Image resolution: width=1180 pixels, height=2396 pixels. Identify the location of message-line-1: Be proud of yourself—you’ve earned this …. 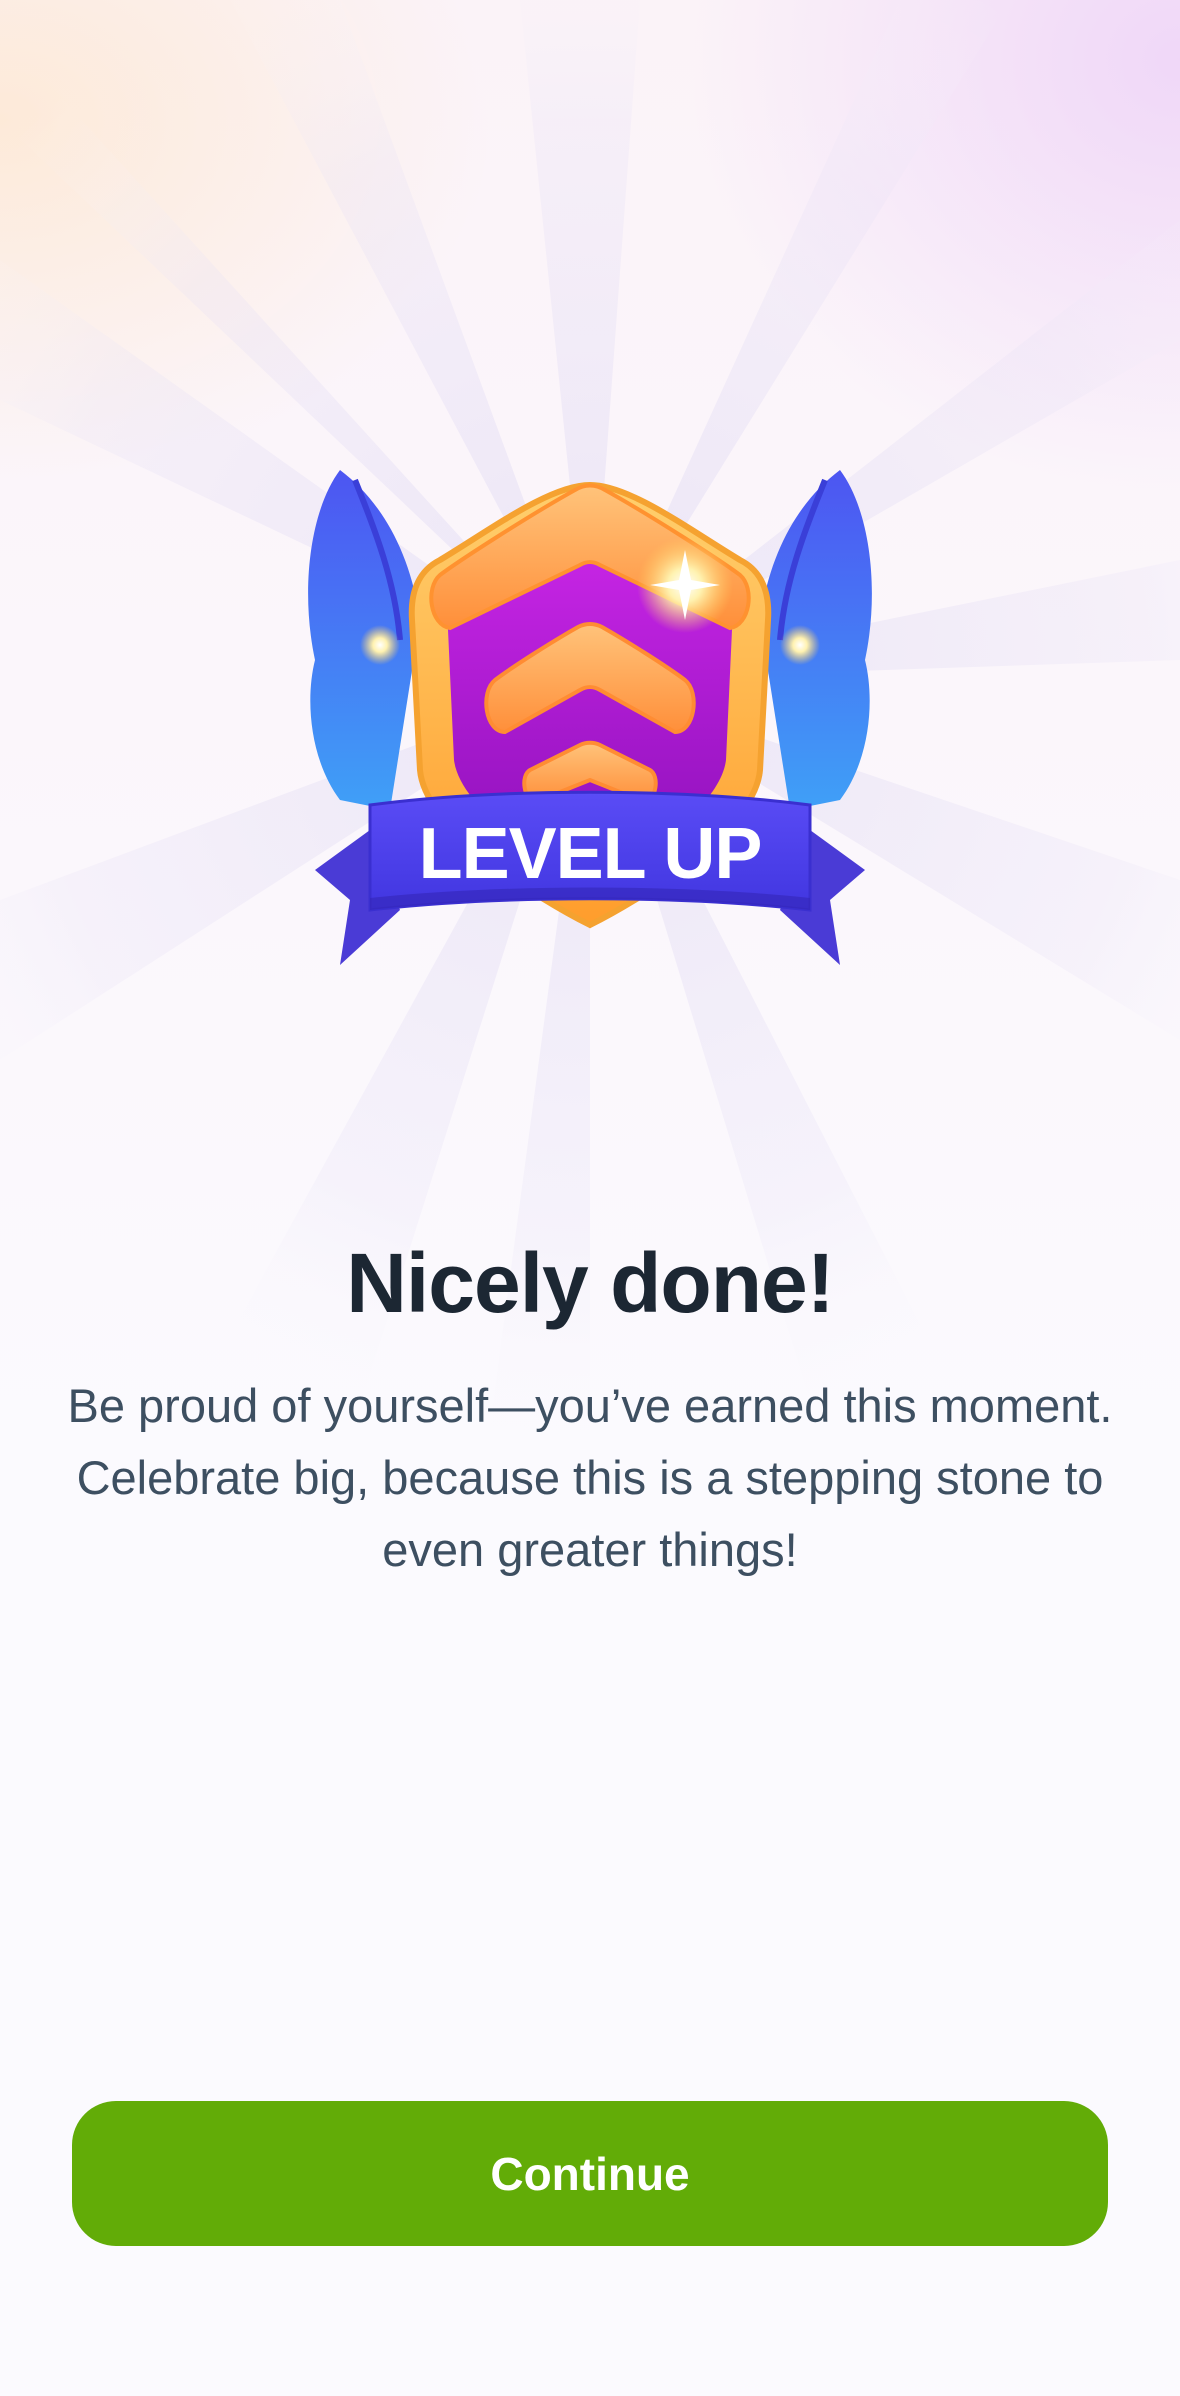
(590, 1405).